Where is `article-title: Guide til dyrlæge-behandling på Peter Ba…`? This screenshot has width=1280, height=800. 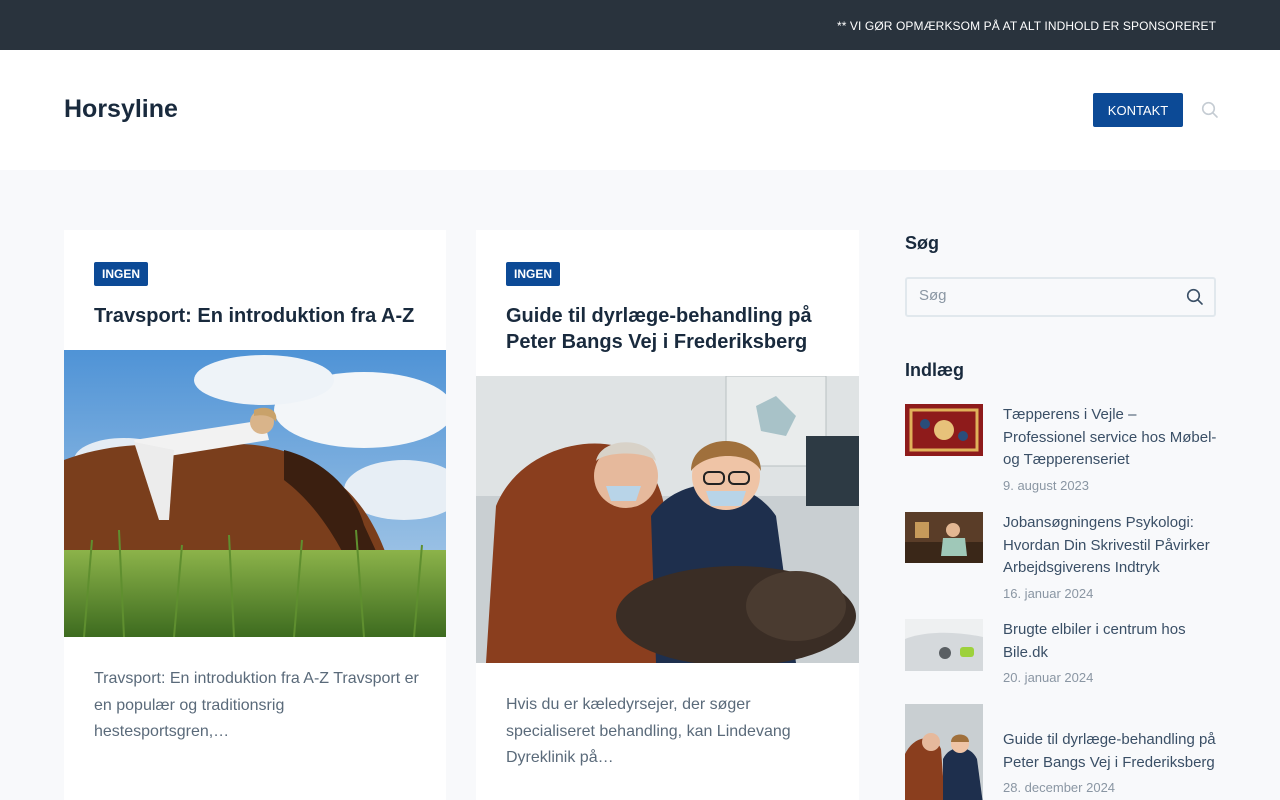
article-title: Guide til dyrlæge-behandling på Peter Ba… is located at coordinates (670, 329).